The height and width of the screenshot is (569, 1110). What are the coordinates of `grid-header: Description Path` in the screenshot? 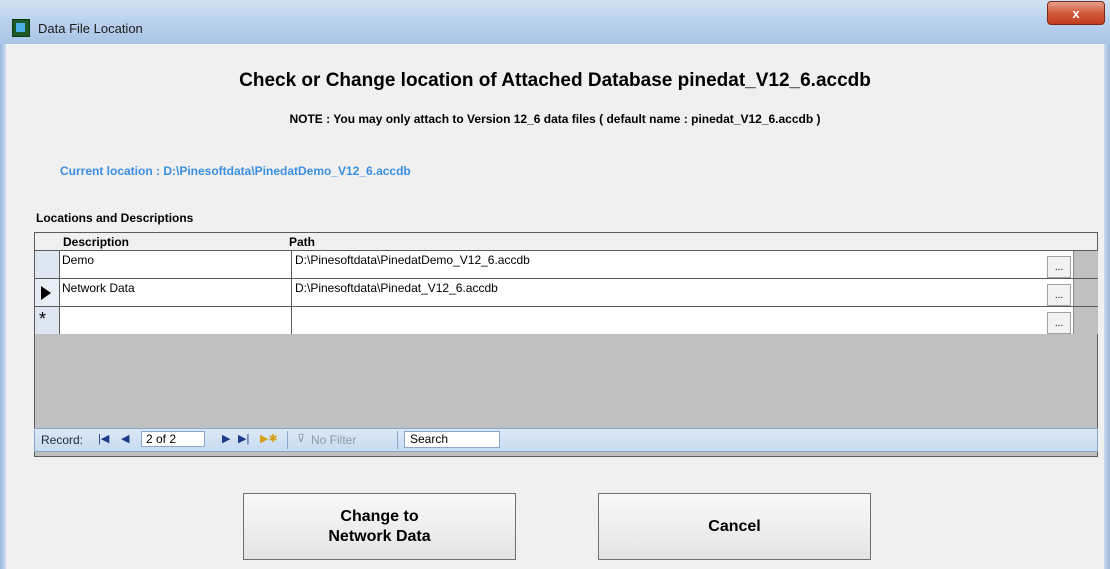 It's located at (566, 241).